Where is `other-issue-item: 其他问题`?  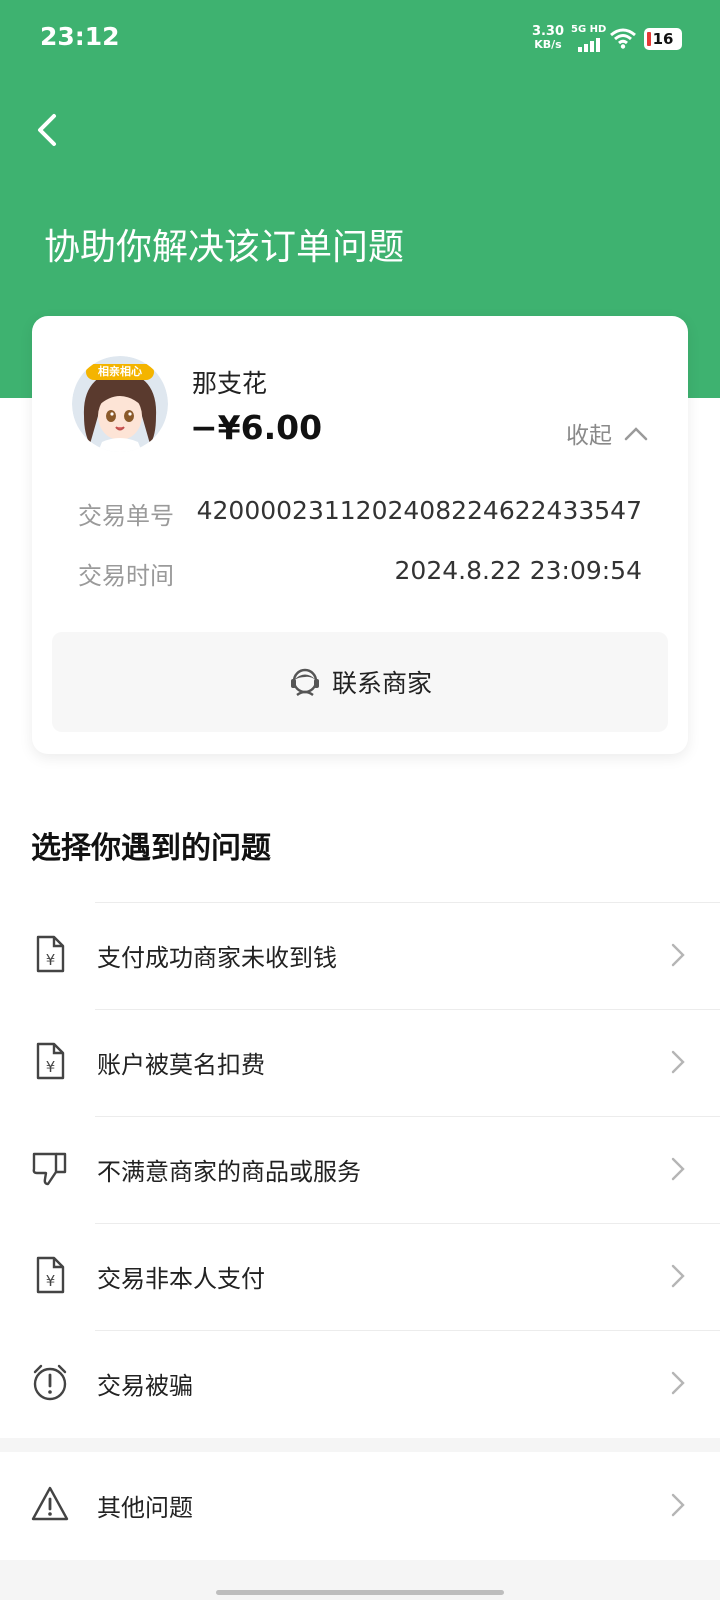
other-issue-item: 其他问题 is located at coordinates (360, 1506).